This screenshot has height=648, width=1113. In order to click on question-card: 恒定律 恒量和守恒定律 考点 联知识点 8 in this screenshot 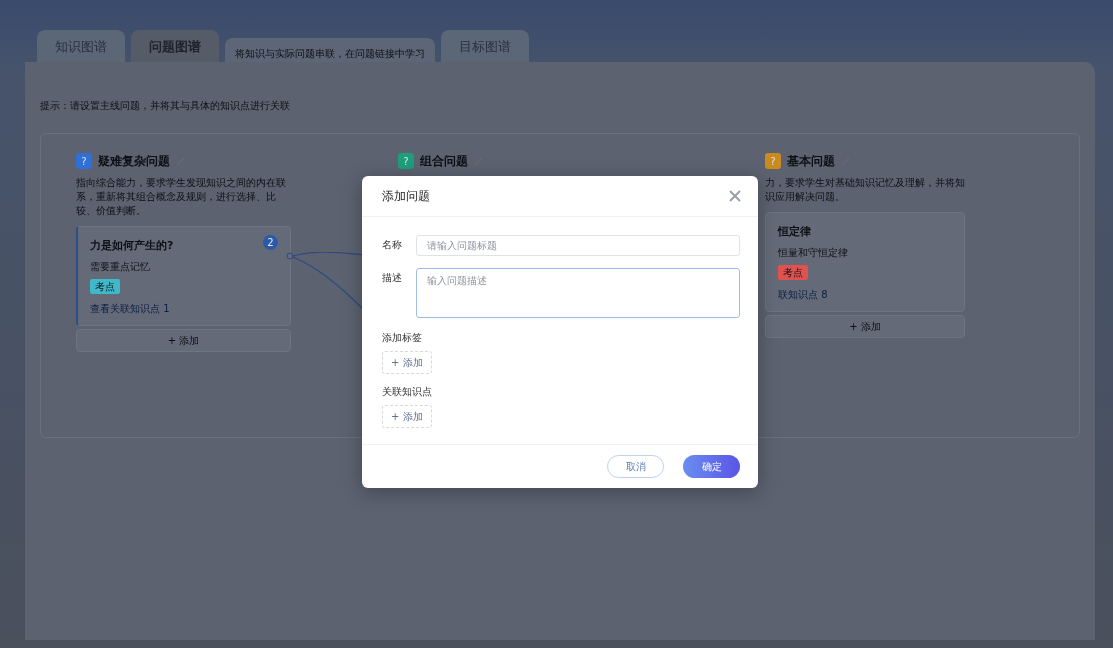, I will do `click(865, 262)`.